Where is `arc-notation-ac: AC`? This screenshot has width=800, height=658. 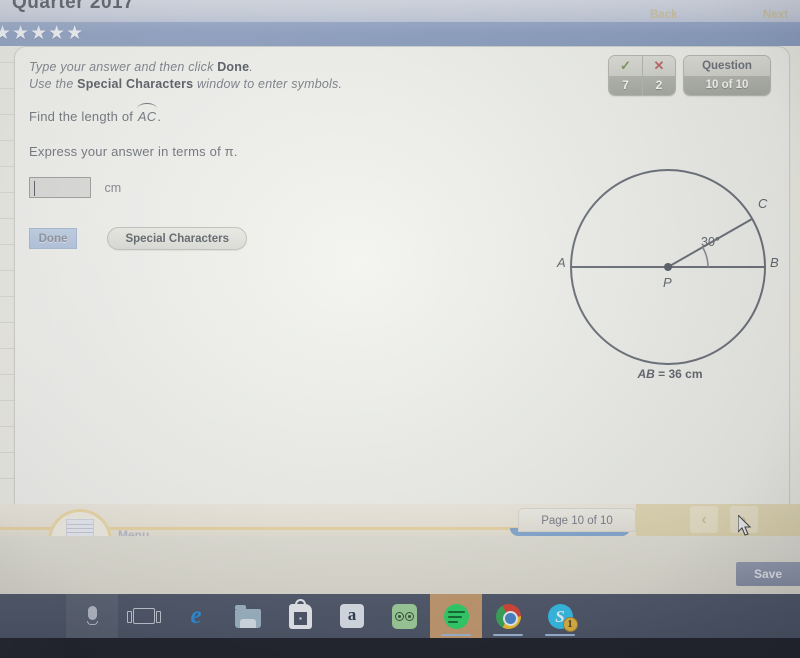
arc-notation-ac: AC is located at coordinates (147, 113).